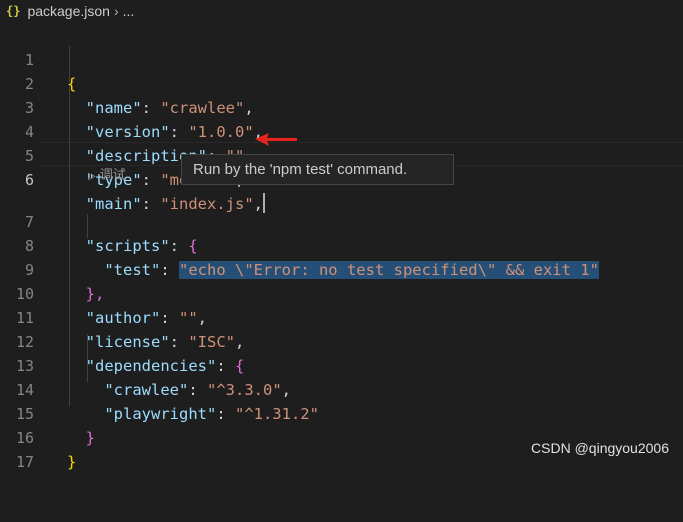 The width and height of the screenshot is (683, 522). I want to click on code-line: 5 "type": "module",, so click(341, 154).